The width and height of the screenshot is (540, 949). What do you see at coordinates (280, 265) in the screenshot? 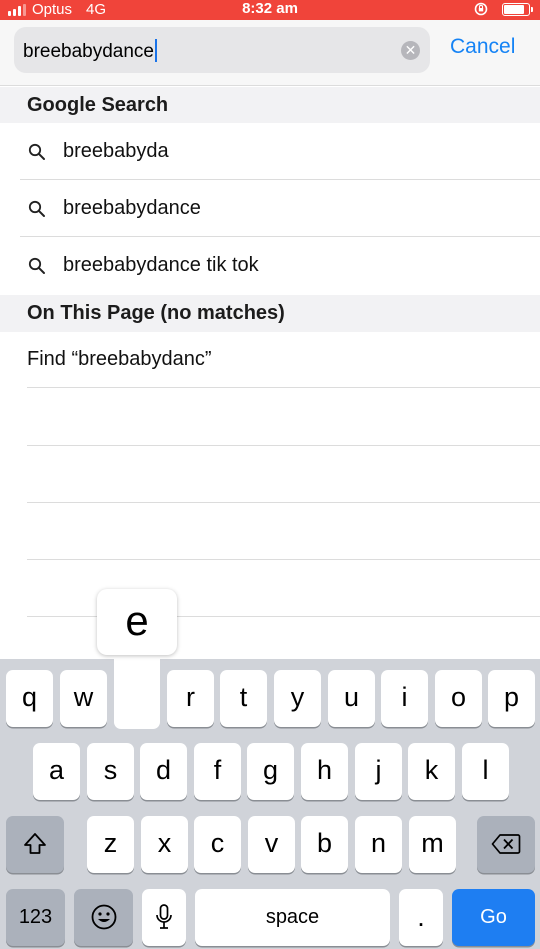
I see `suggestion-row: breebabydance tik tok` at bounding box center [280, 265].